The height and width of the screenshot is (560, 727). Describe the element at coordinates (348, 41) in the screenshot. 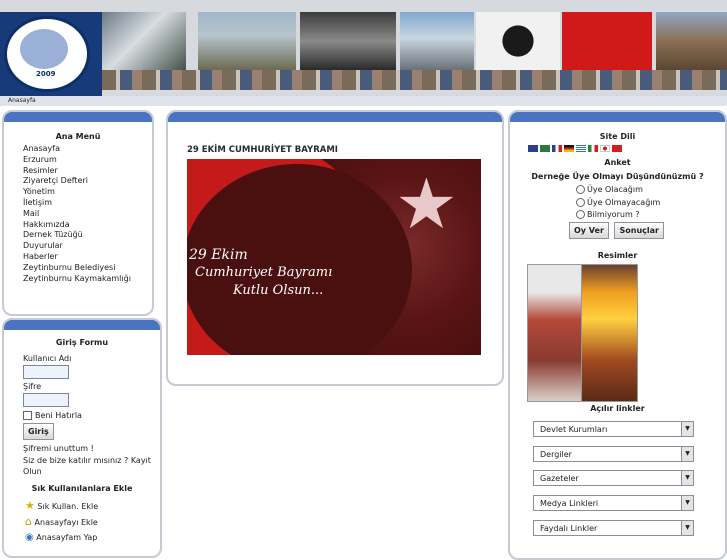

I see `folk-dancers-photo` at that location.